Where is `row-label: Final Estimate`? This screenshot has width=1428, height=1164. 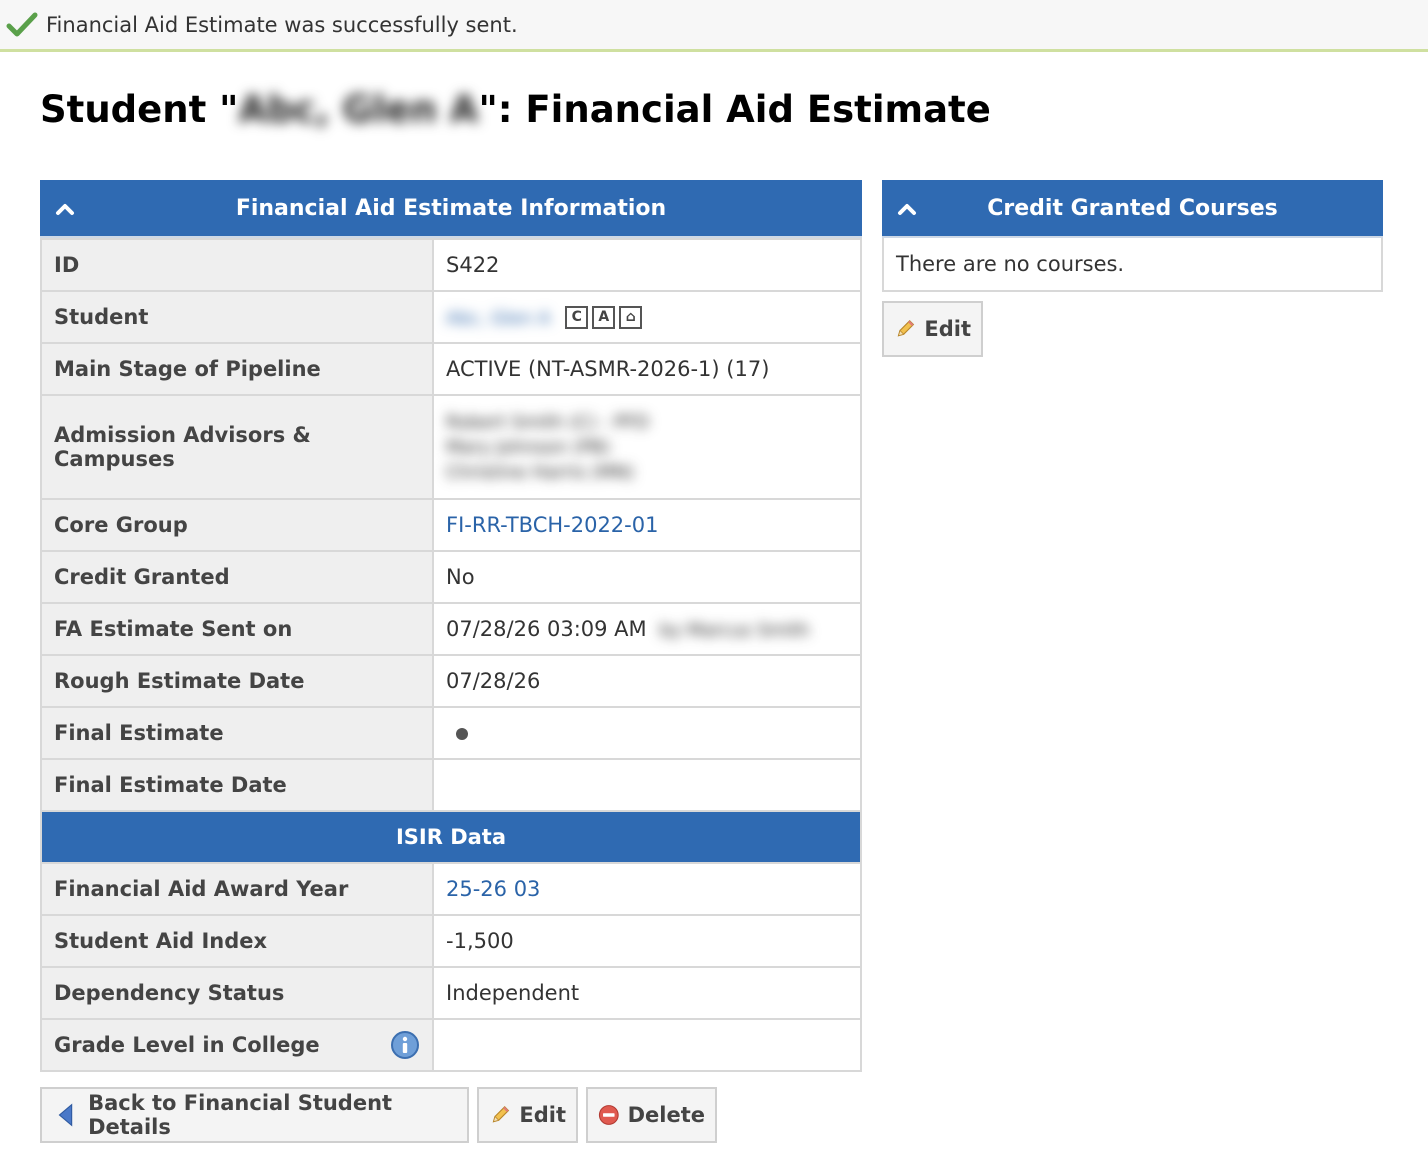 row-label: Final Estimate is located at coordinates (237, 733).